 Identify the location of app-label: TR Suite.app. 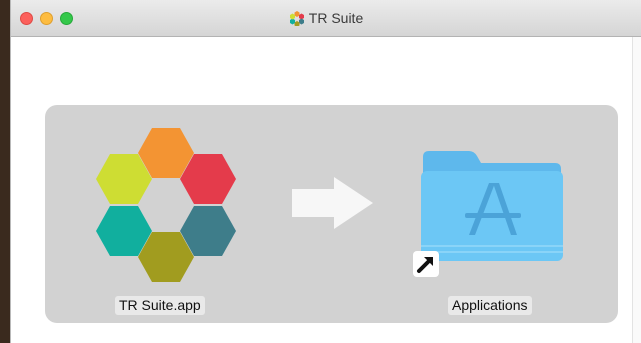
(160, 305).